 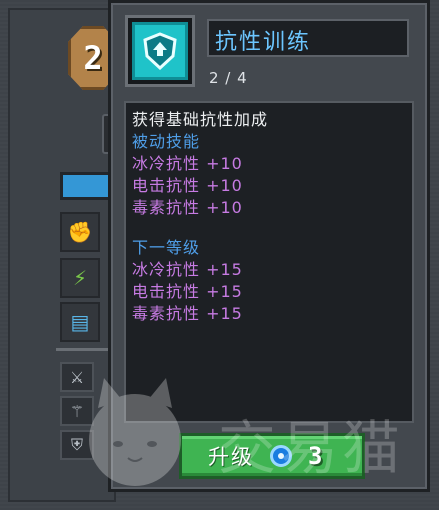 What do you see at coordinates (77, 411) in the screenshot?
I see `wand-icon: ⚚` at bounding box center [77, 411].